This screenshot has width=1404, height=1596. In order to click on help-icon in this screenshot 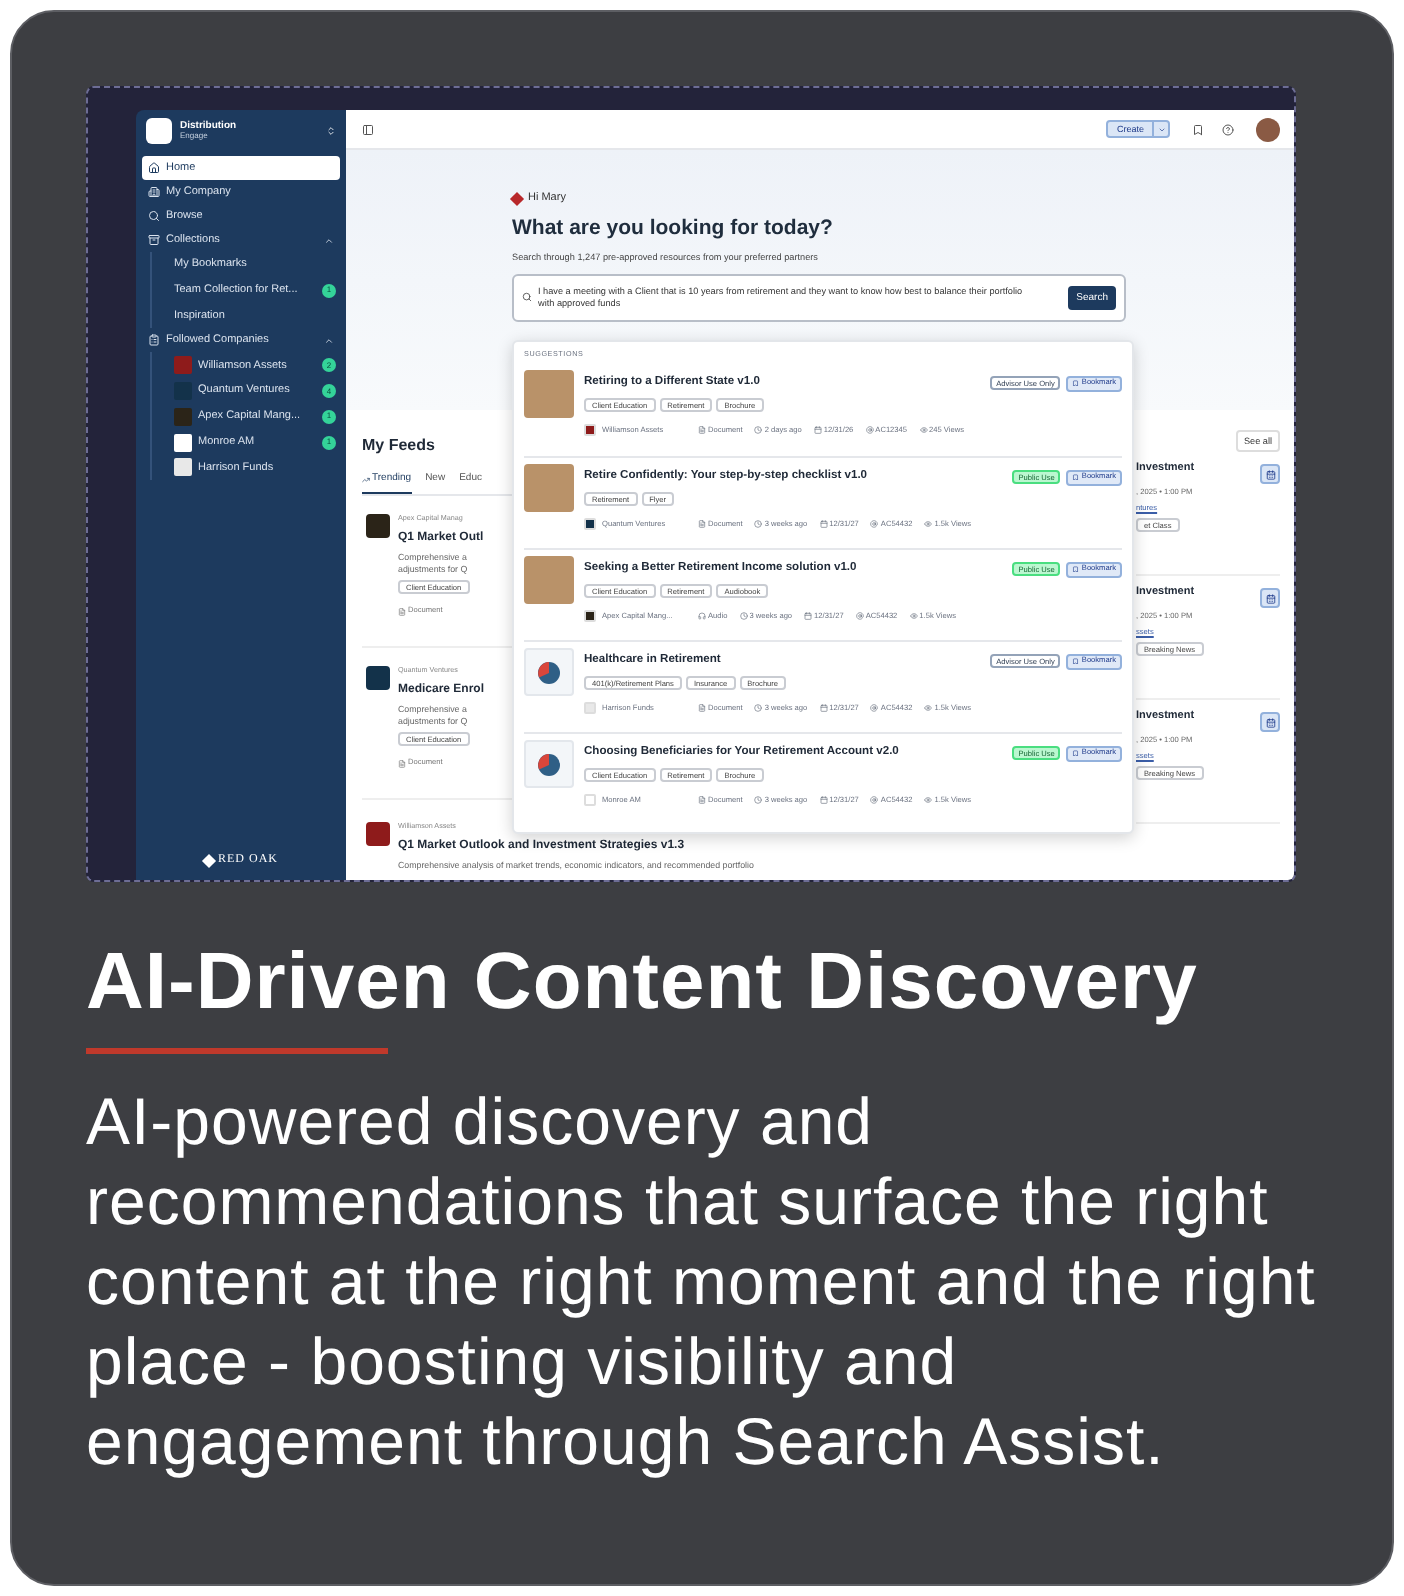, I will do `click(1228, 129)`.